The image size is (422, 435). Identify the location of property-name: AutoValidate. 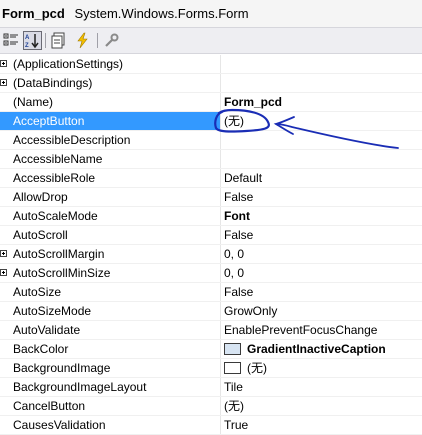
(110, 330).